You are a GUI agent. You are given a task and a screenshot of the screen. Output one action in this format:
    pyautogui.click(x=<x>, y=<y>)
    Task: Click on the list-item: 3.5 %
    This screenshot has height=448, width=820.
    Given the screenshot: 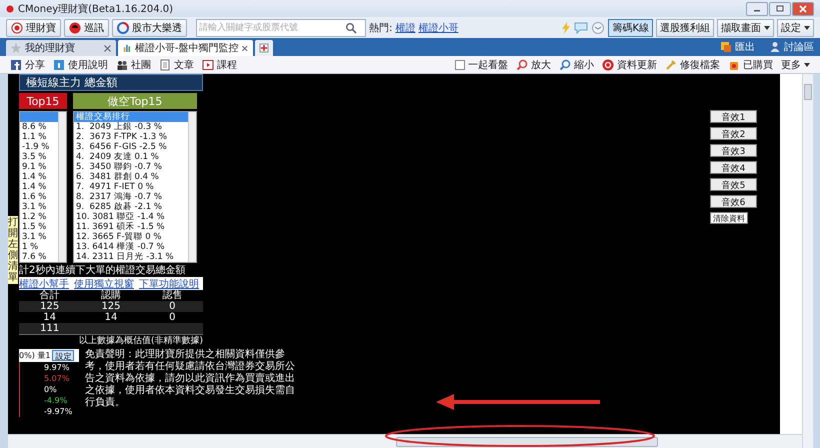 What is the action you would take?
    pyautogui.click(x=39, y=157)
    